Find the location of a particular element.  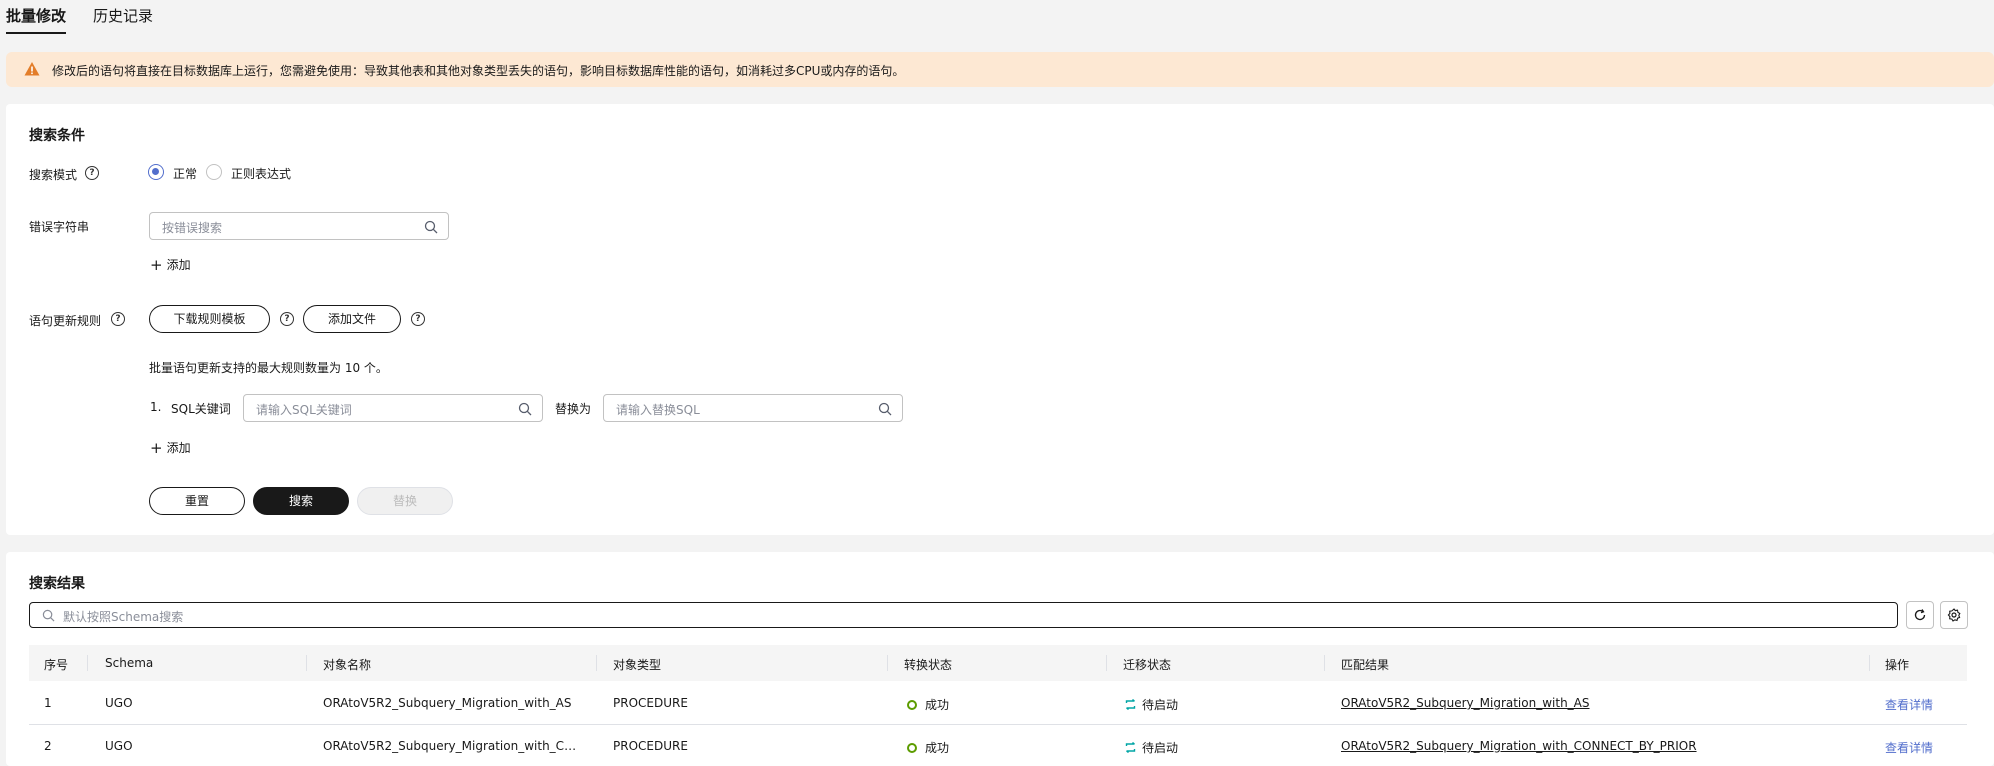

radio-regex-label: 正则表达式 is located at coordinates (261, 173).